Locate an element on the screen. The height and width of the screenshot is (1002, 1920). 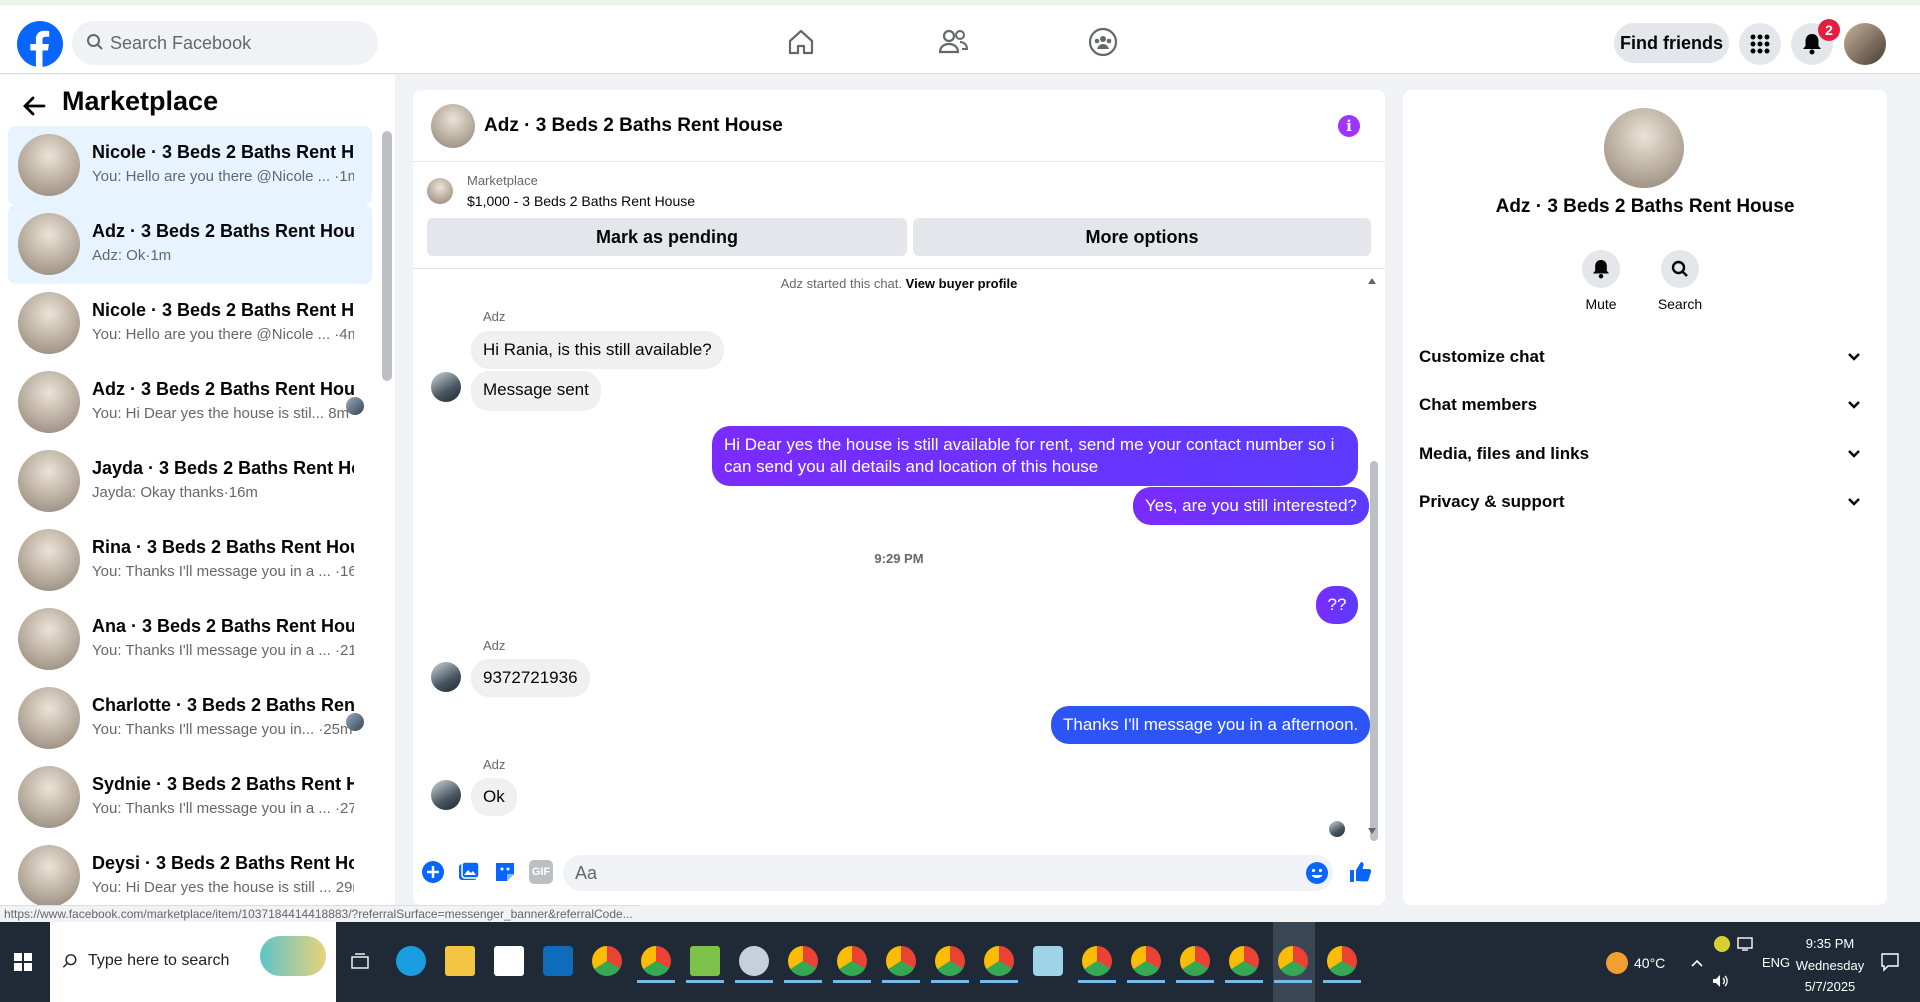
find-friends-button: Find friends is located at coordinates (1671, 43).